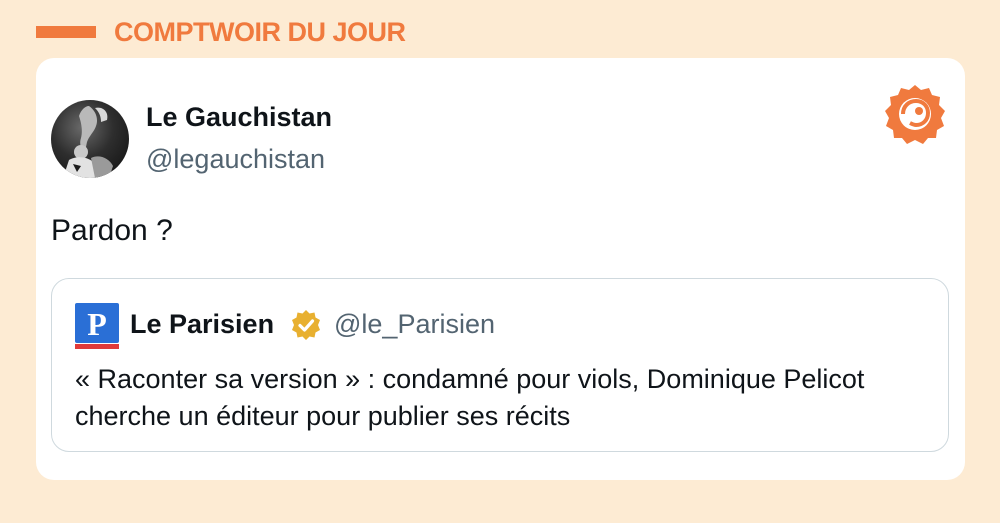 The height and width of the screenshot is (523, 1000). What do you see at coordinates (414, 324) in the screenshot?
I see `quoted-author-handle: @le_Parisien` at bounding box center [414, 324].